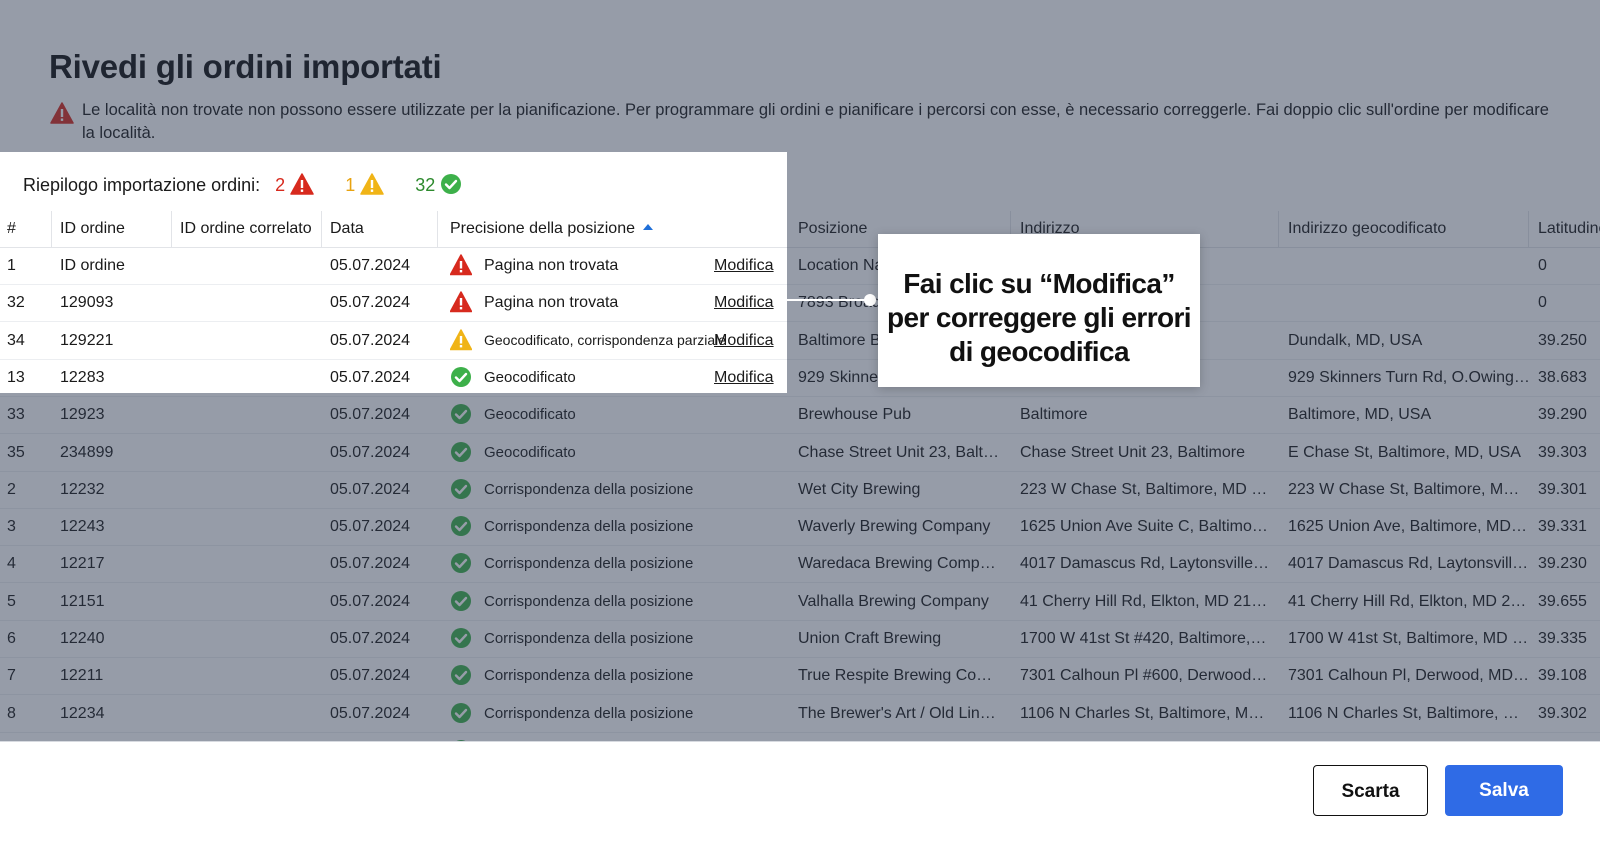 Image resolution: width=1600 pixels, height=845 pixels. I want to click on callout-line-1: Fai clic su “Modifica”, so click(1039, 283).